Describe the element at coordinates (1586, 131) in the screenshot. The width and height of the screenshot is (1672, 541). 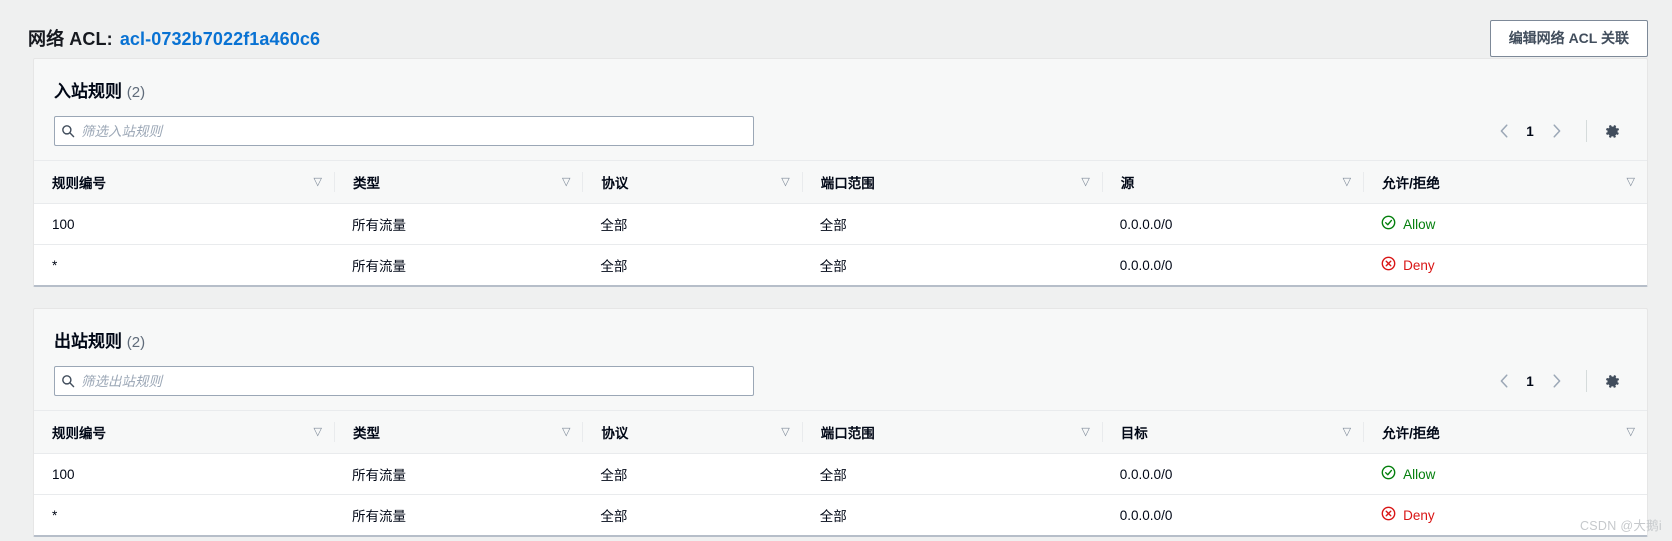
I see `toolbar-divider` at that location.